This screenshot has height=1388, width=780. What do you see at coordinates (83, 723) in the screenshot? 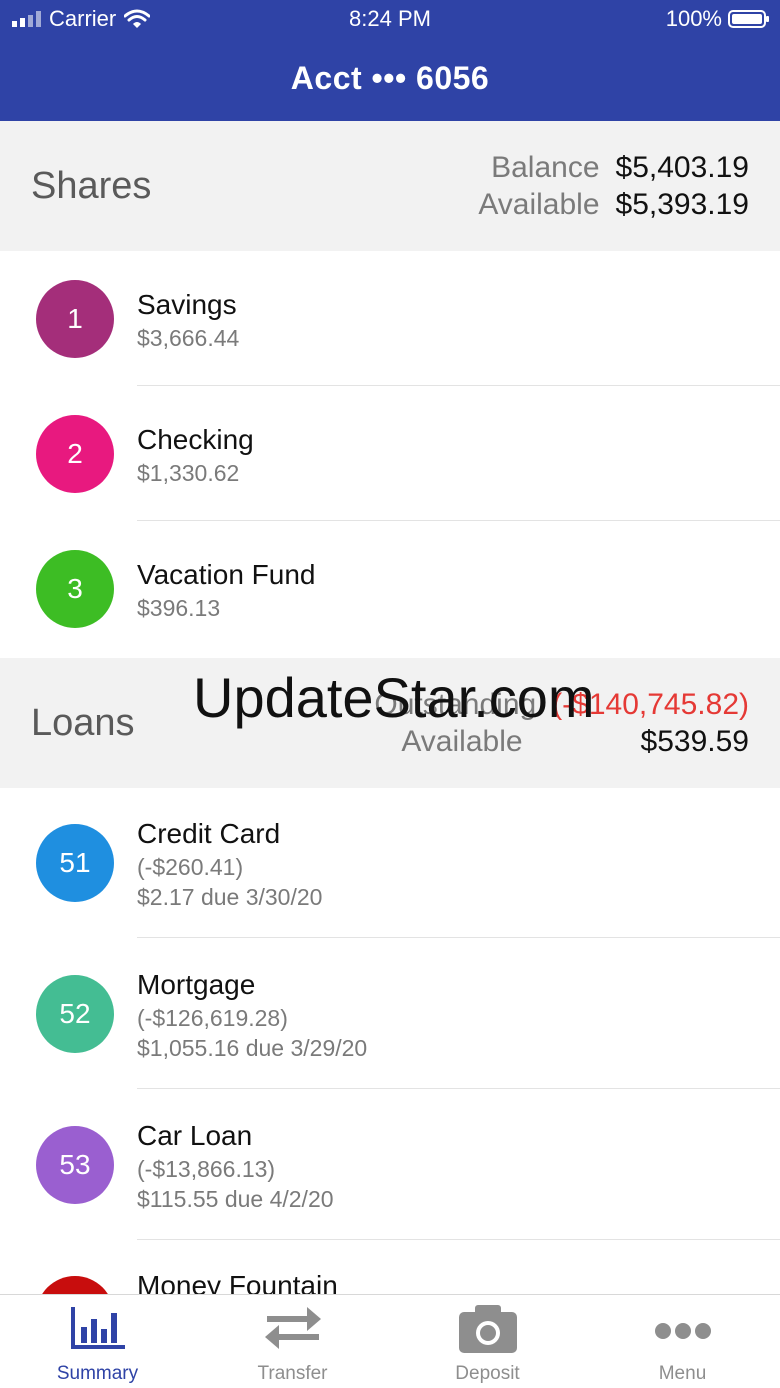
I see `loans-title: Loans` at bounding box center [83, 723].